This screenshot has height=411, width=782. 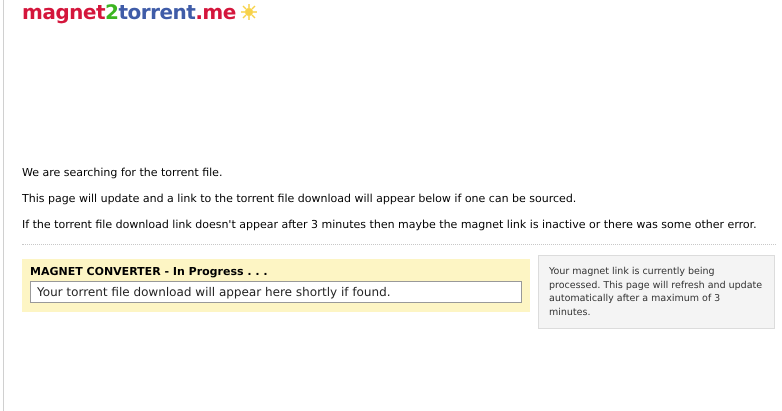 What do you see at coordinates (276, 292) in the screenshot?
I see `download-field: Your torrent file download will appear here shortly if found.` at bounding box center [276, 292].